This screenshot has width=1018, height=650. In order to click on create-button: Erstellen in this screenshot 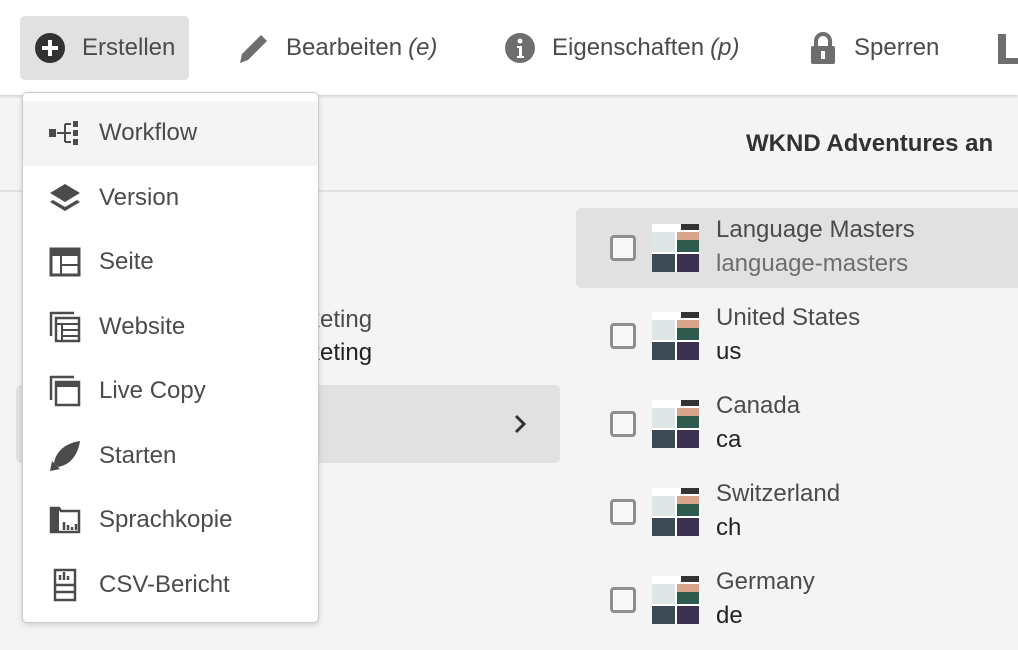, I will do `click(105, 48)`.